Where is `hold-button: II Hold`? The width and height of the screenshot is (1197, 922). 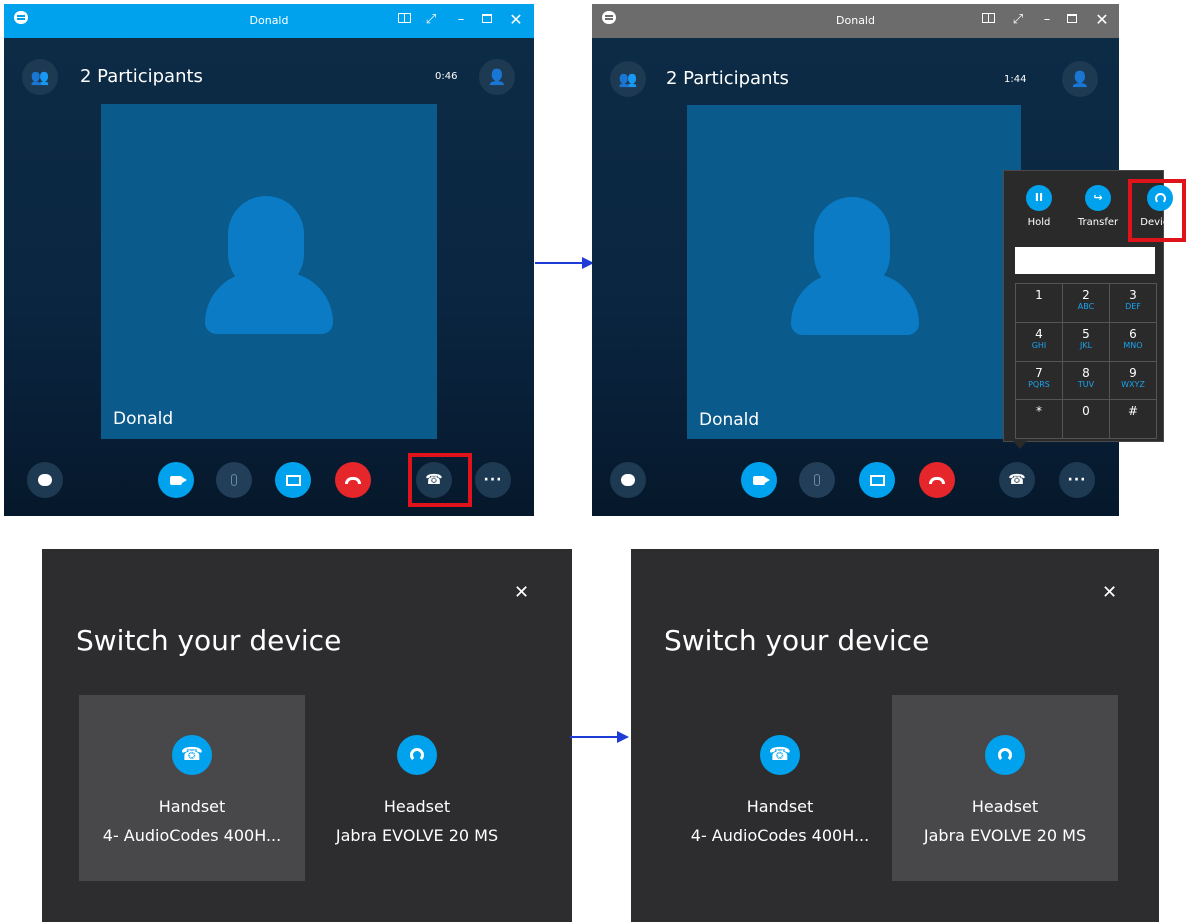
hold-button: II Hold is located at coordinates (1039, 206).